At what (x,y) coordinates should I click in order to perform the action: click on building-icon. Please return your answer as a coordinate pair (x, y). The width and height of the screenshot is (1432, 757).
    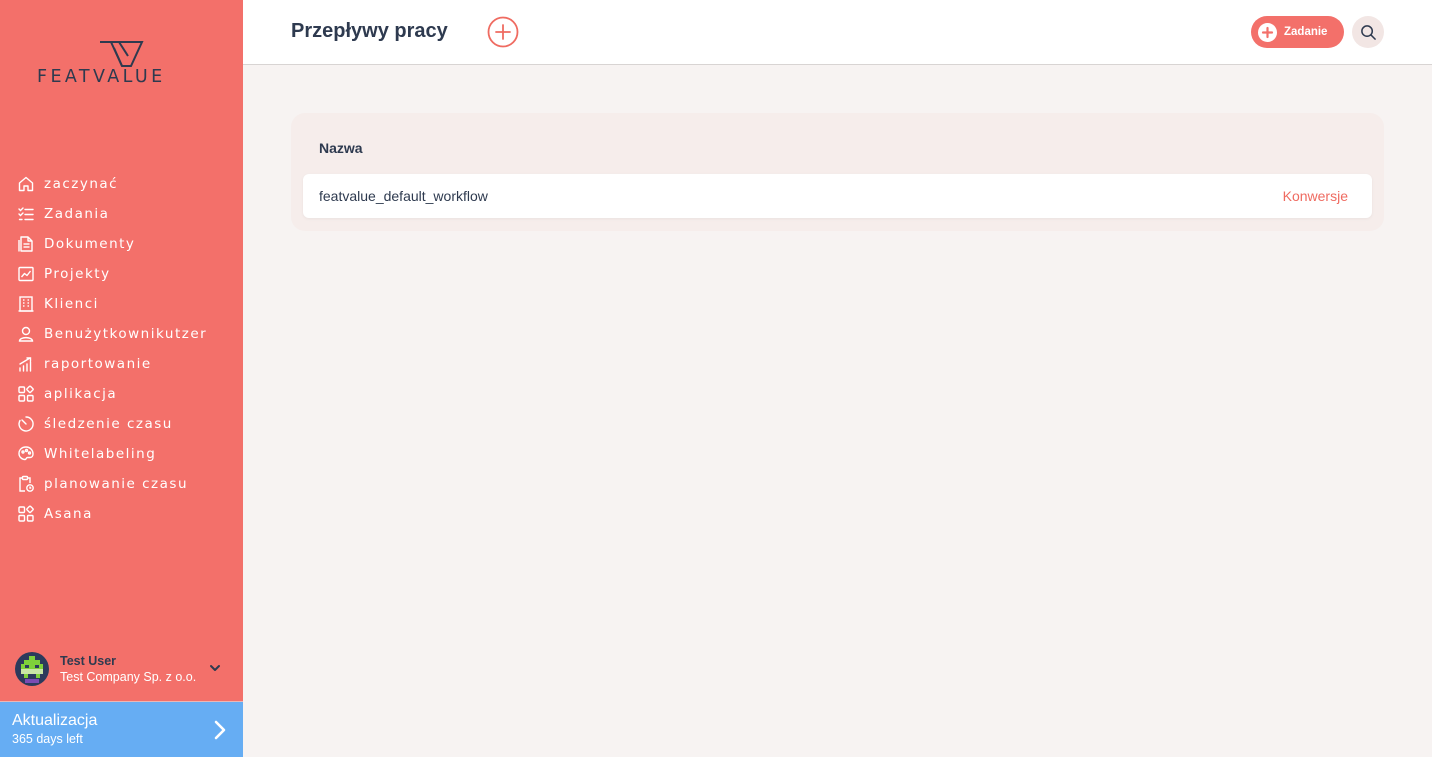
    Looking at the image, I should click on (26, 304).